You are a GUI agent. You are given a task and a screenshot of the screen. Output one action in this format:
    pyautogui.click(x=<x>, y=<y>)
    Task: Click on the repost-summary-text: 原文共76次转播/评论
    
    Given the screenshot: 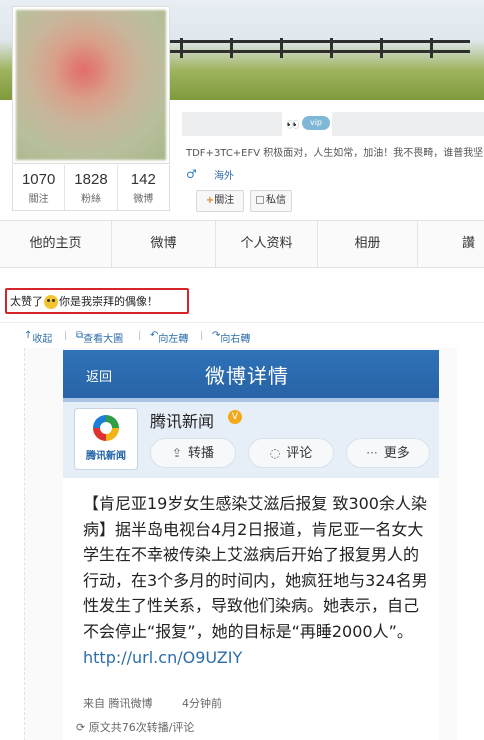 What is the action you would take?
    pyautogui.click(x=141, y=727)
    